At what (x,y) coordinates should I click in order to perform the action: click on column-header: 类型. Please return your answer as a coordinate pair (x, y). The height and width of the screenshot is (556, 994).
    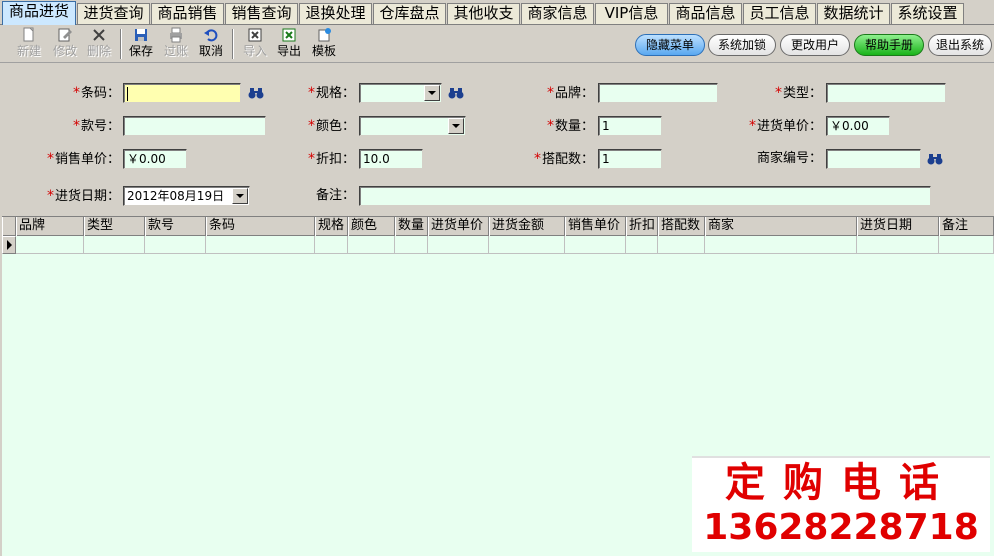
    Looking at the image, I should click on (114, 226).